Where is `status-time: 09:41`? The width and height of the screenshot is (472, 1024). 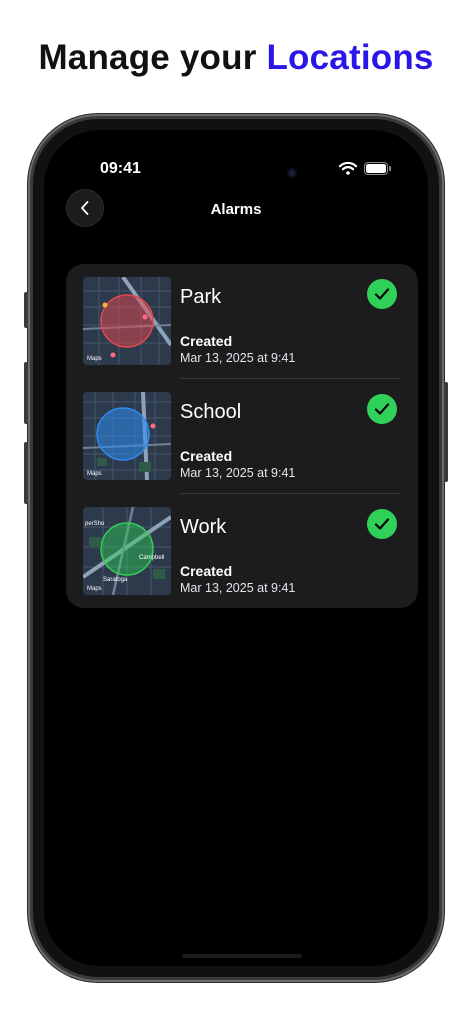
status-time: 09:41 is located at coordinates (120, 168).